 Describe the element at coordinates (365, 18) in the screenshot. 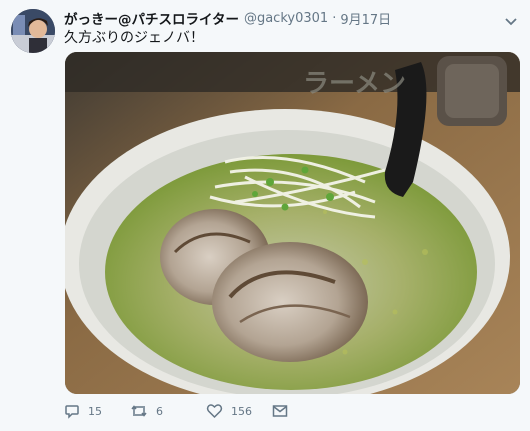

I see `tweet-date: 9月17日` at that location.